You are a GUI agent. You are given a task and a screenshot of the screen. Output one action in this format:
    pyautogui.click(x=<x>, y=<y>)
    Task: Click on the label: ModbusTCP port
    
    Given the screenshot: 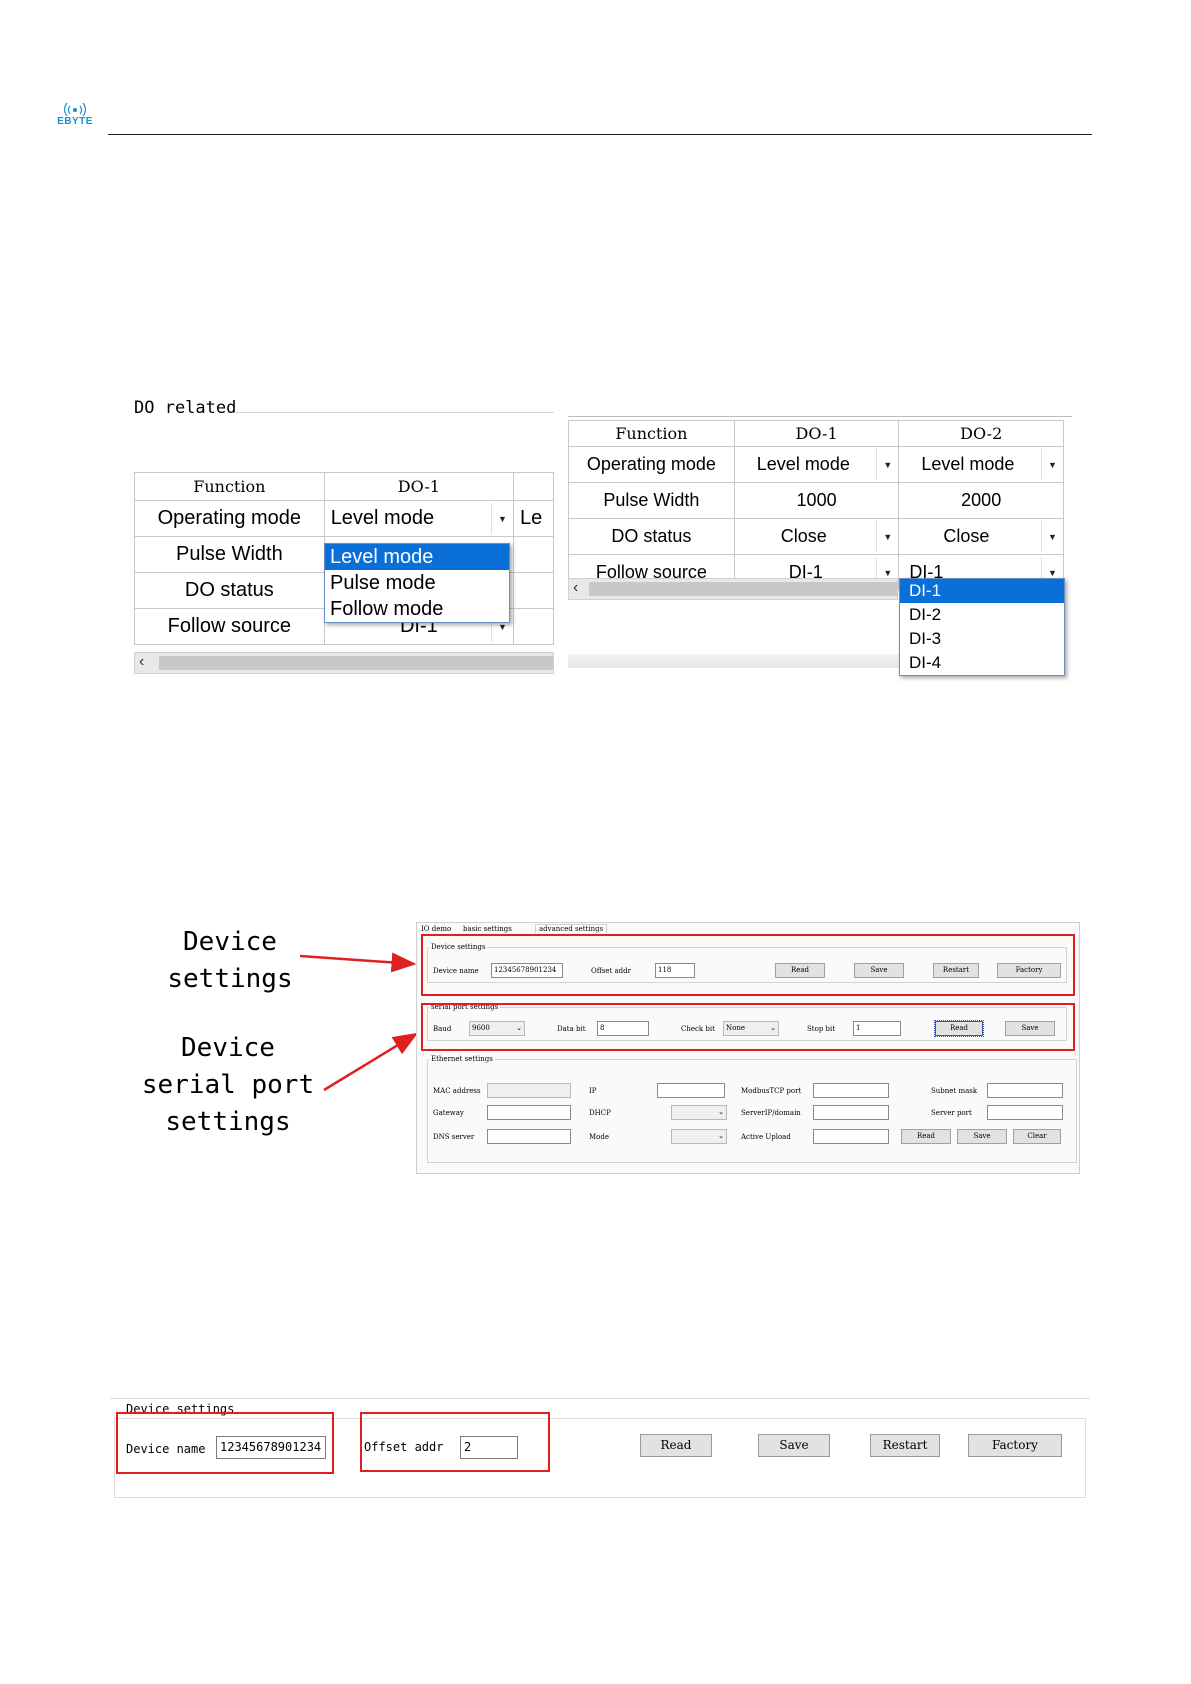 What is the action you would take?
    pyautogui.click(x=771, y=1091)
    